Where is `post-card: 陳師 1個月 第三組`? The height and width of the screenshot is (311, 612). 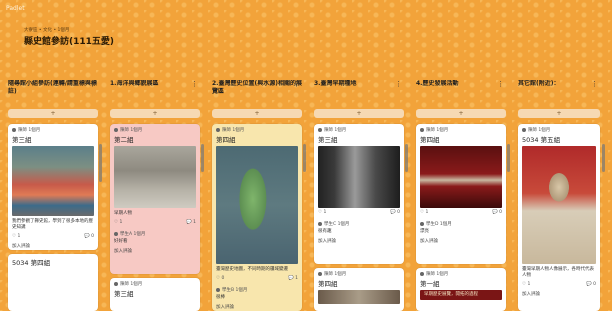
post-card: 陳師 1個月 第三組 is located at coordinates (155, 294).